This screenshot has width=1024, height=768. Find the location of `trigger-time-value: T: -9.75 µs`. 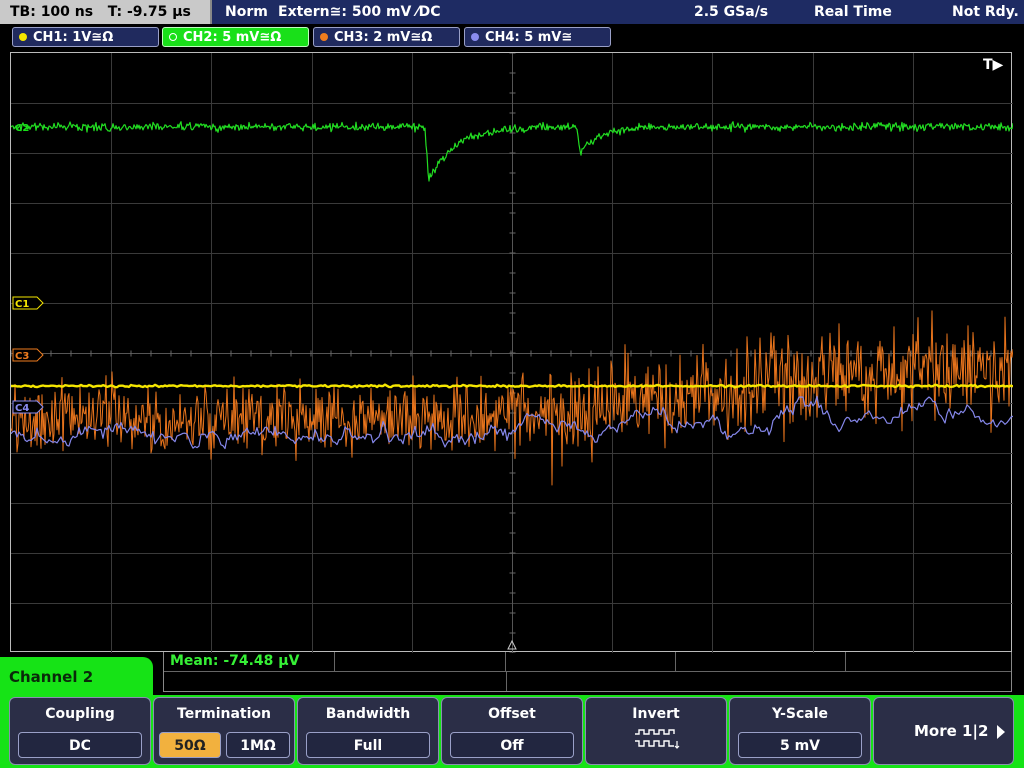

trigger-time-value: T: -9.75 µs is located at coordinates (149, 12).